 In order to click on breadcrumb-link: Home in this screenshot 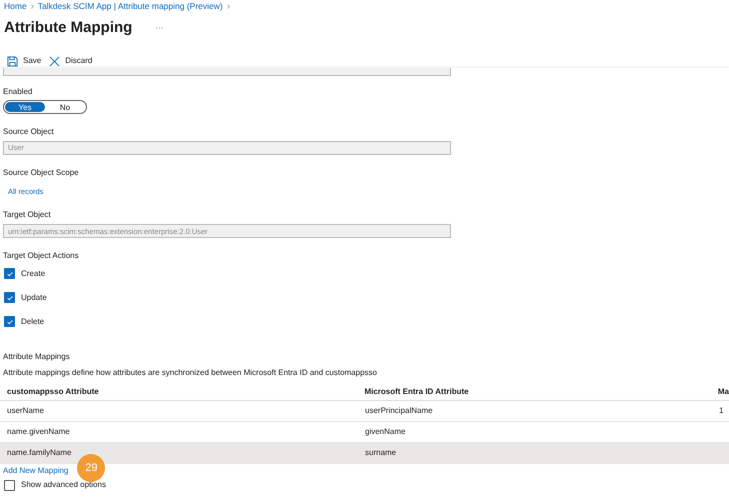, I will do `click(15, 6)`.